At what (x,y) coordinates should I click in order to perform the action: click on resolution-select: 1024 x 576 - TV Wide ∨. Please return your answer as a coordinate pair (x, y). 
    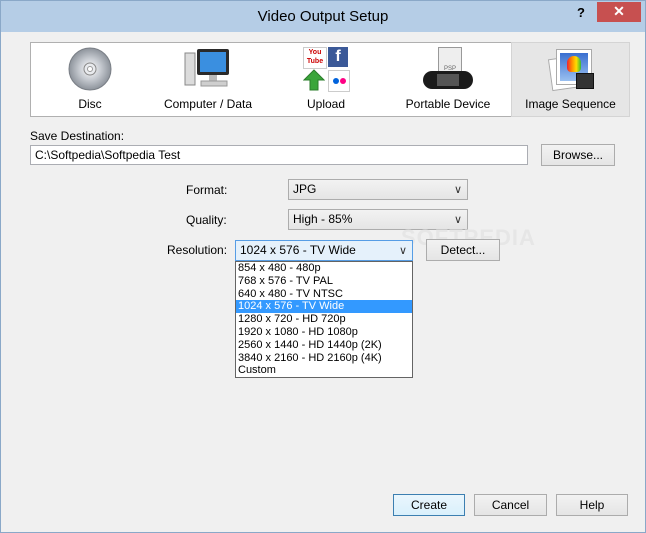
    Looking at the image, I should click on (324, 250).